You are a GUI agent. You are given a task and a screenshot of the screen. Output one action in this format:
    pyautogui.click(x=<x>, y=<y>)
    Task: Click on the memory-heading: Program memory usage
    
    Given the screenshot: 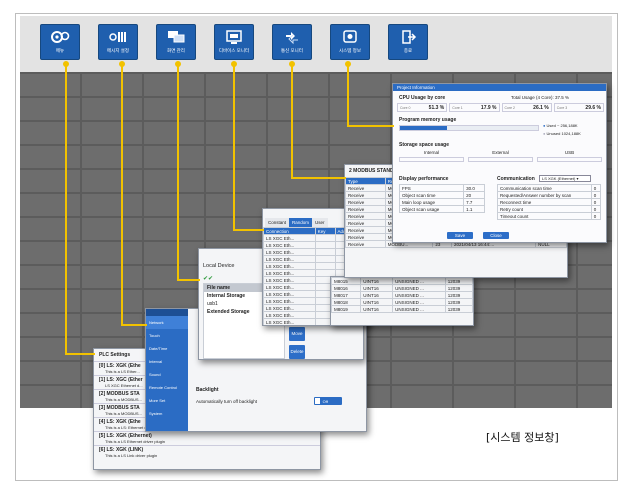 What is the action you would take?
    pyautogui.click(x=428, y=120)
    